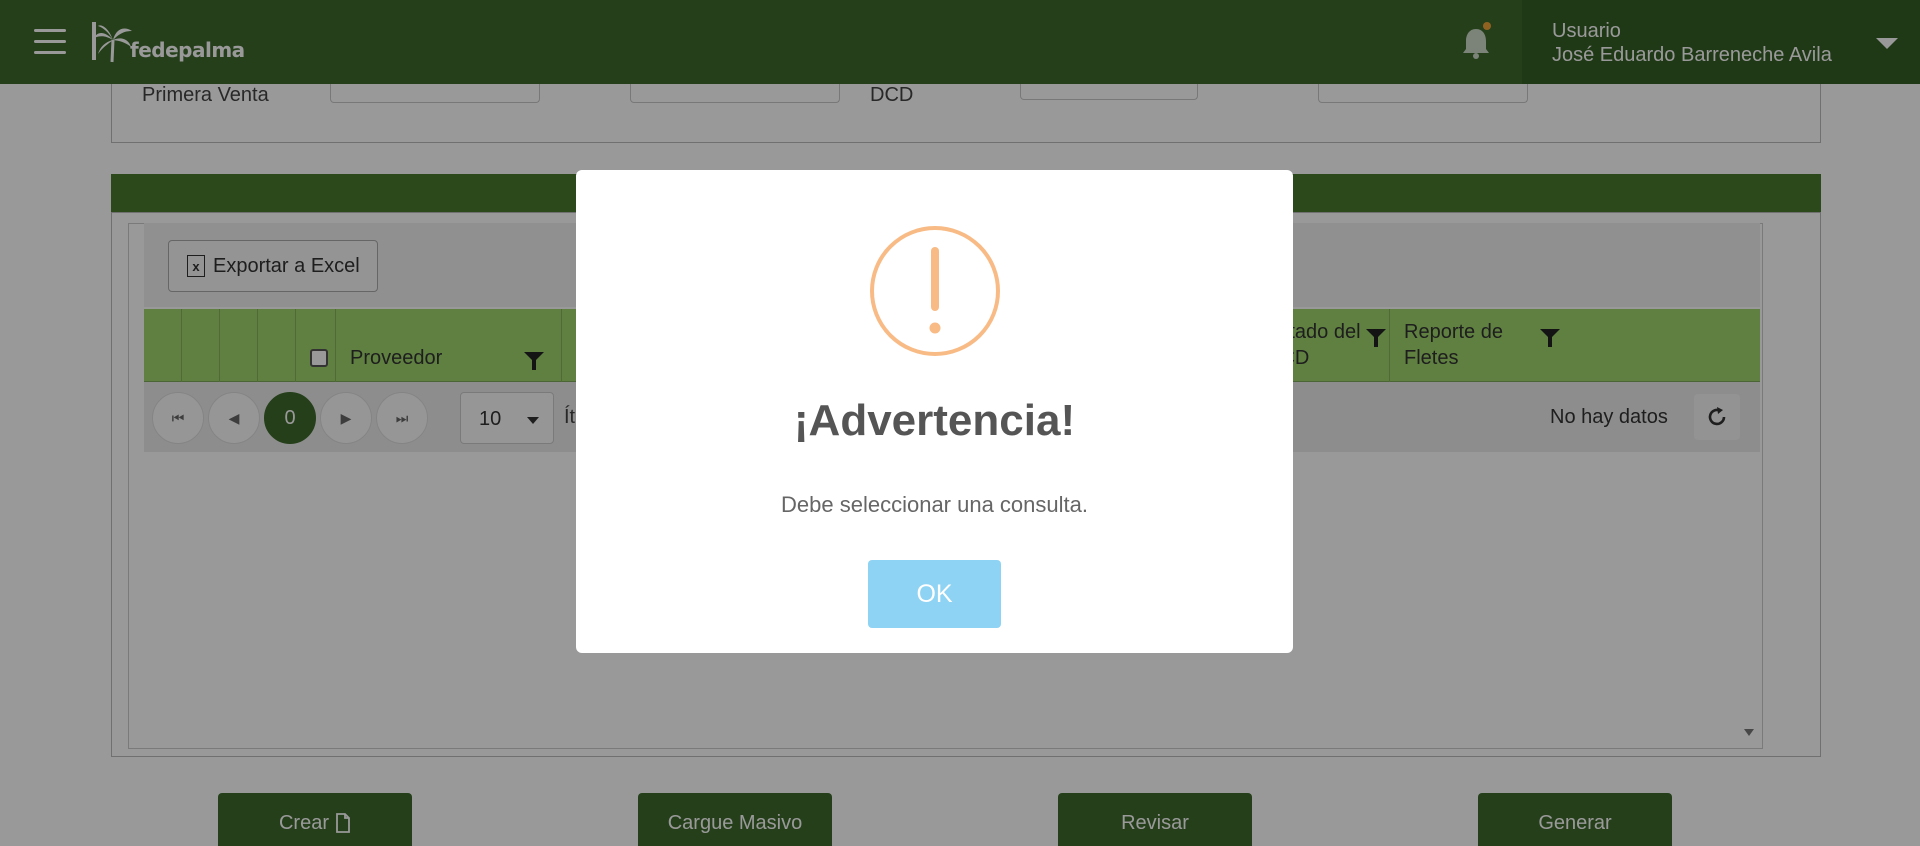 Image resolution: width=1920 pixels, height=846 pixels. Describe the element at coordinates (934, 420) in the screenshot. I see `dialog-title: ¡Advertencia!` at that location.